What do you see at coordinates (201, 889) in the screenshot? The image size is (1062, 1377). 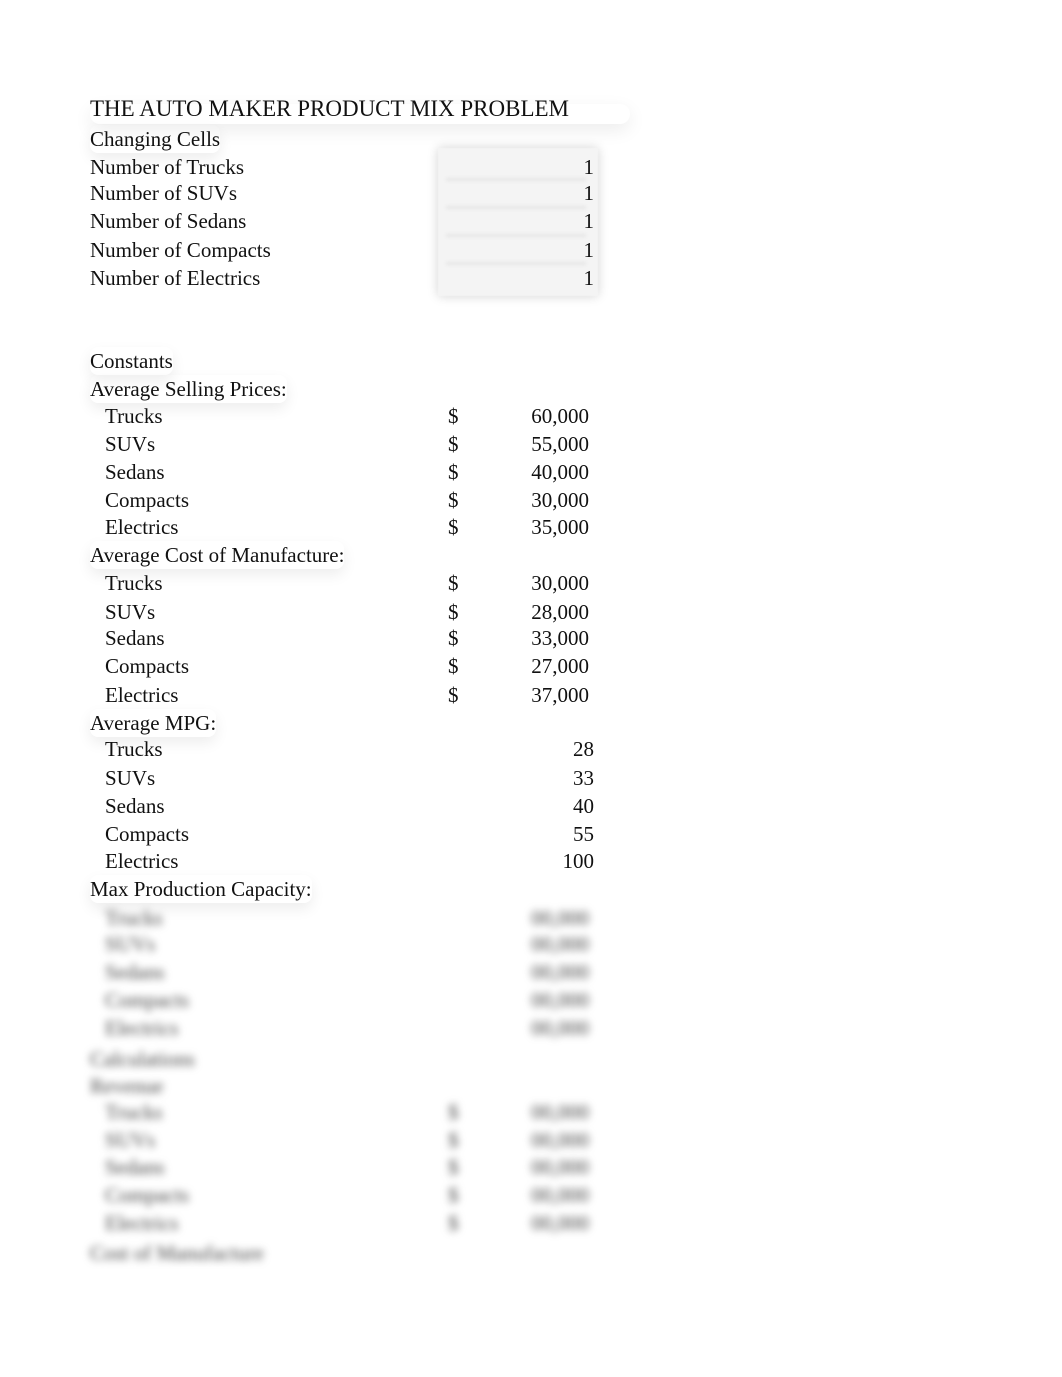 I see `heading-label: Max Production Capacity:` at bounding box center [201, 889].